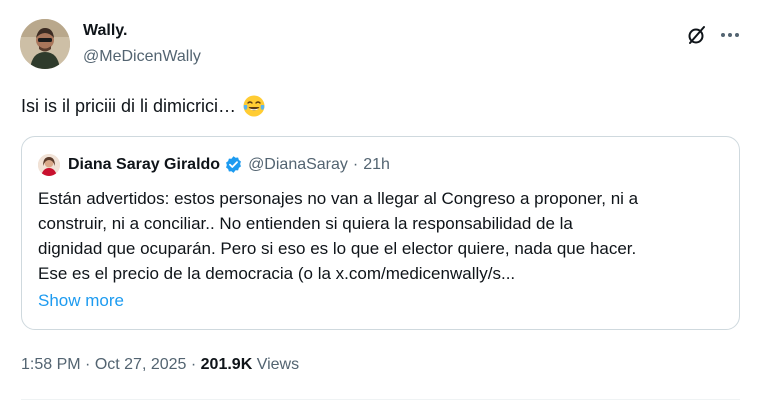 Image resolution: width=760 pixels, height=408 pixels. Describe the element at coordinates (697, 35) in the screenshot. I see `grok-icon` at that location.